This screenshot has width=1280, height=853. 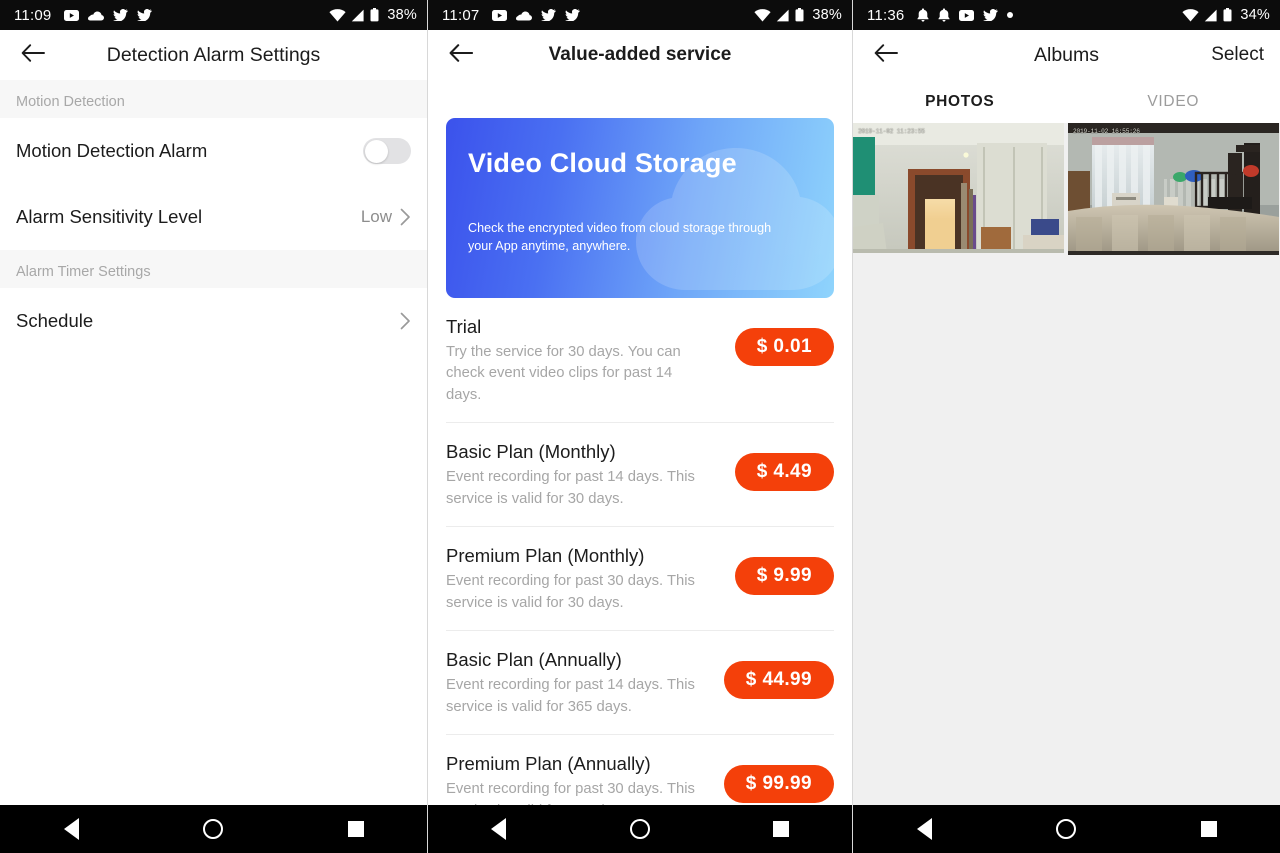 I want to click on plan-name: Premium Plan (Monthly), so click(x=545, y=556).